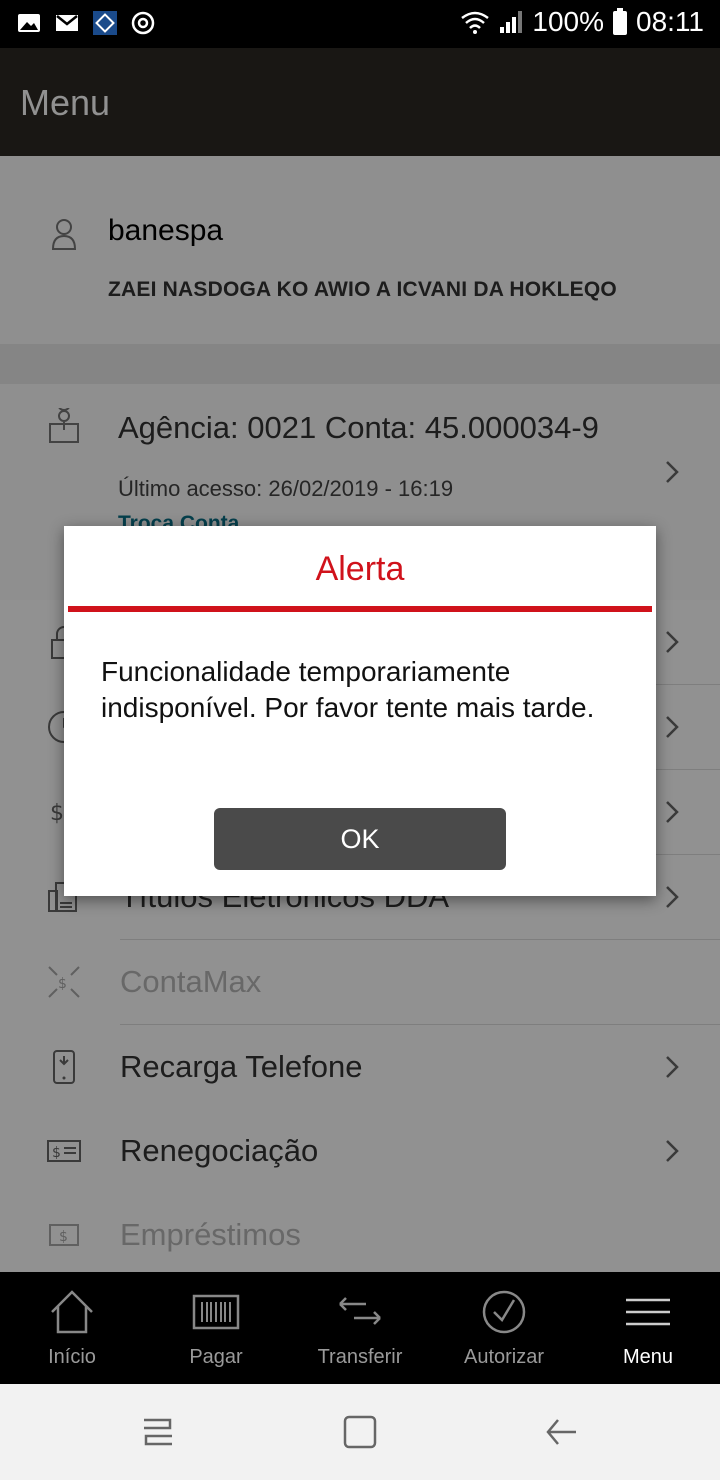 This screenshot has width=720, height=1480. I want to click on barcode-icon, so click(216, 1312).